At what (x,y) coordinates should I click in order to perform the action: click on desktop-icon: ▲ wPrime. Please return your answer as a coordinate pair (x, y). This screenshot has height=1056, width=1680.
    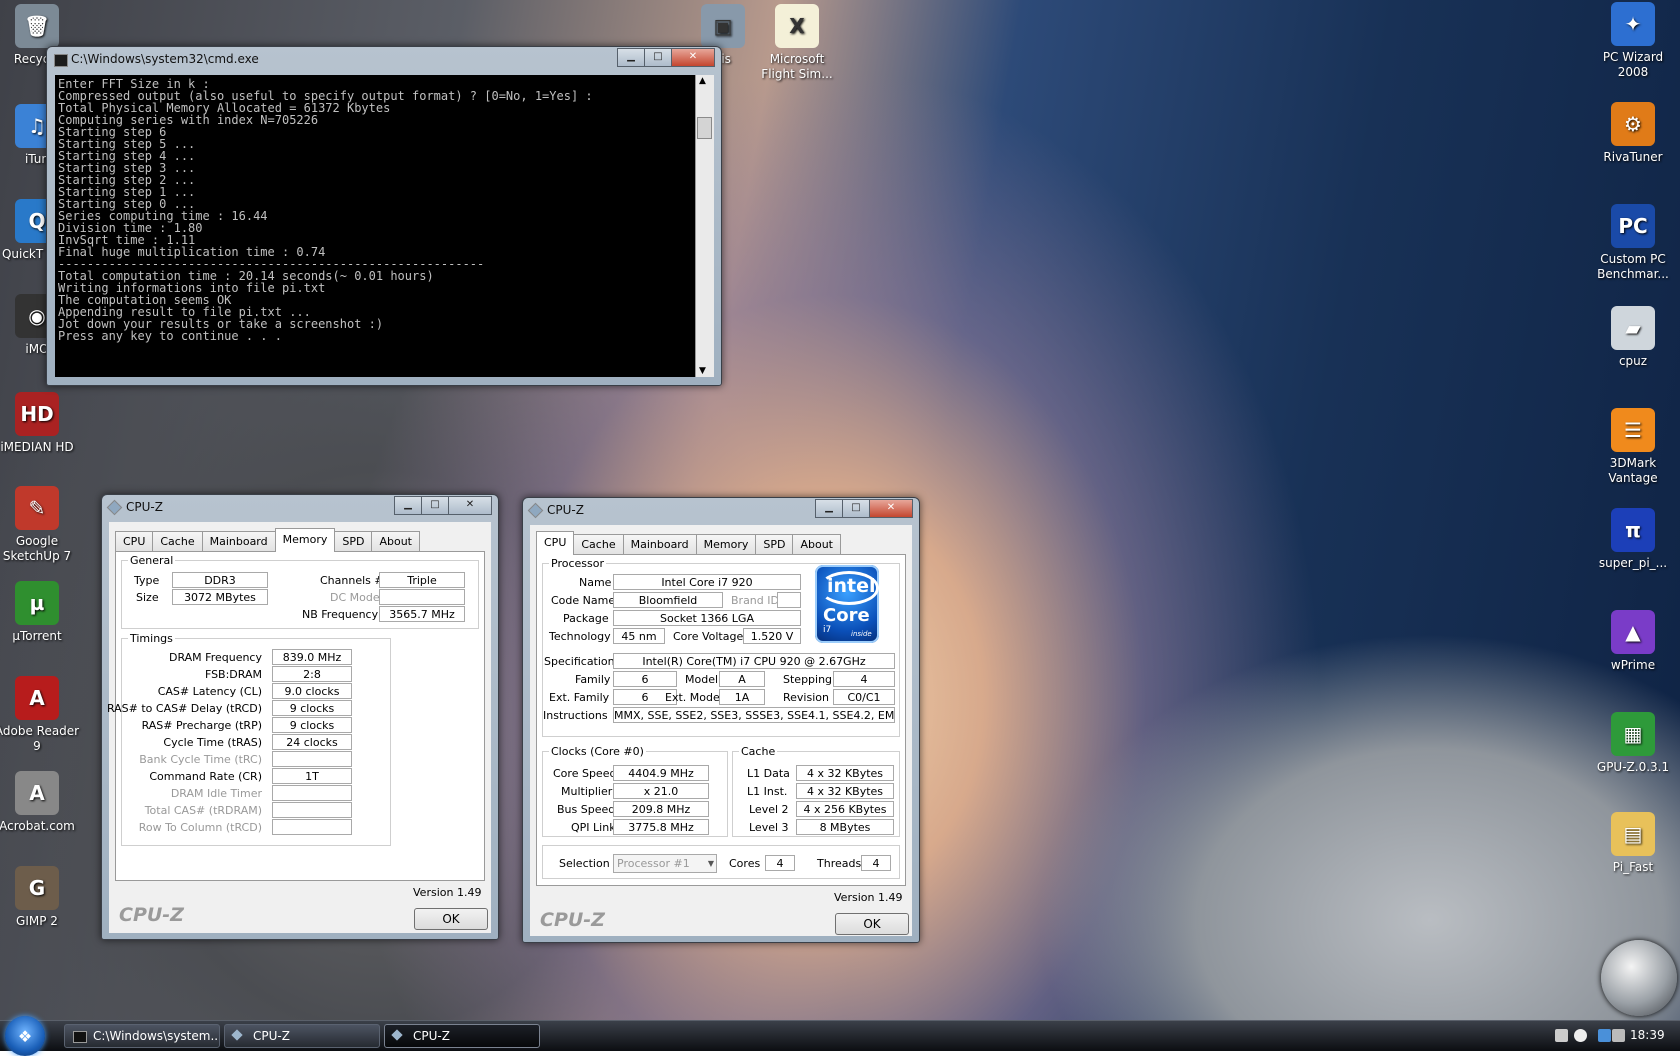
    Looking at the image, I should click on (1633, 641).